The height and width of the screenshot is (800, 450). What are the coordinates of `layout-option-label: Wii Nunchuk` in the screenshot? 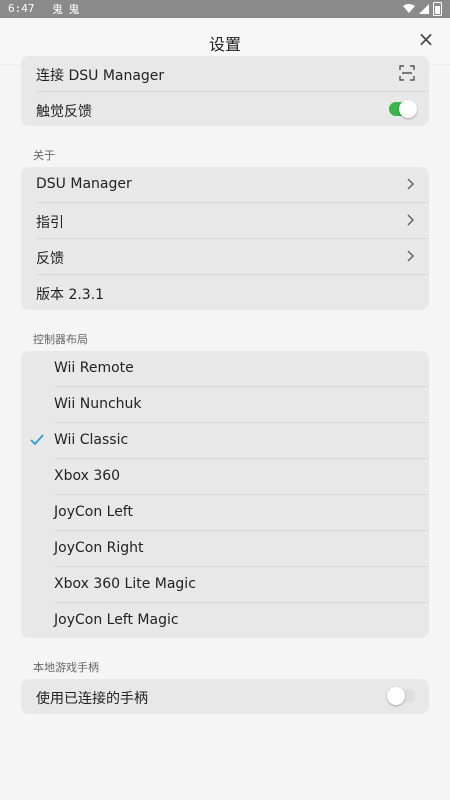 It's located at (98, 404).